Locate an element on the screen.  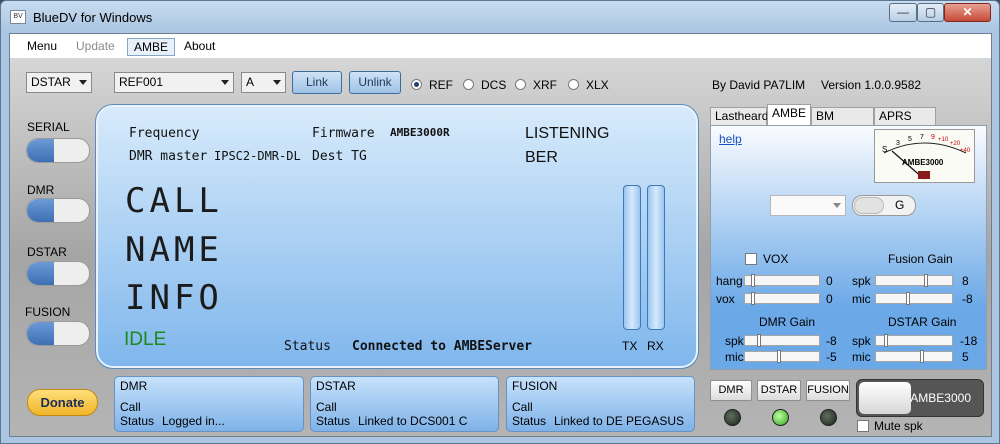
mode-select: DSTAR is located at coordinates (59, 82).